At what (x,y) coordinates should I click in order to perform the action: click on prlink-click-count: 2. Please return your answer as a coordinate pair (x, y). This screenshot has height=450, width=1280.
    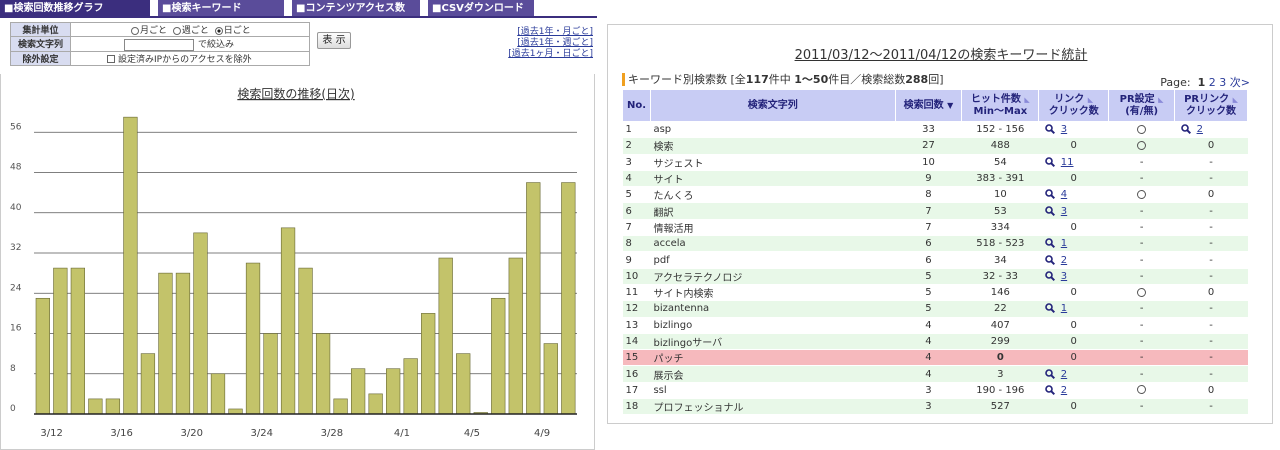
    Looking at the image, I should click on (1200, 129).